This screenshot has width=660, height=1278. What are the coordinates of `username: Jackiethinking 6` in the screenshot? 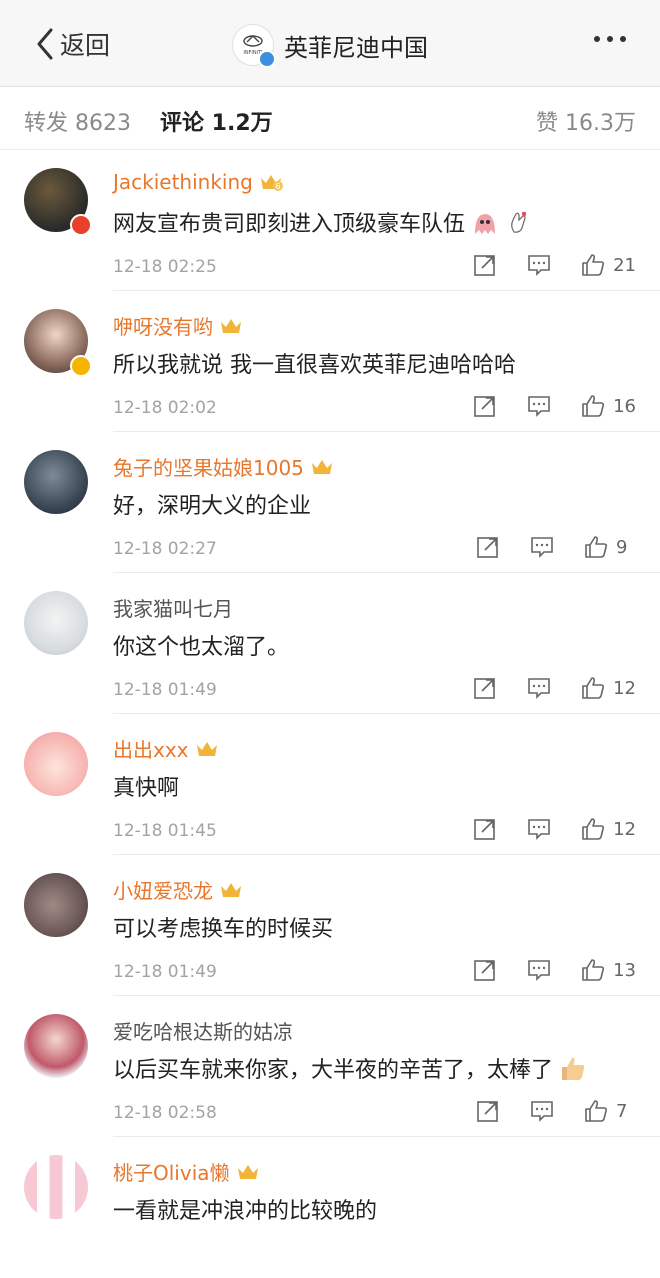 It's located at (198, 182).